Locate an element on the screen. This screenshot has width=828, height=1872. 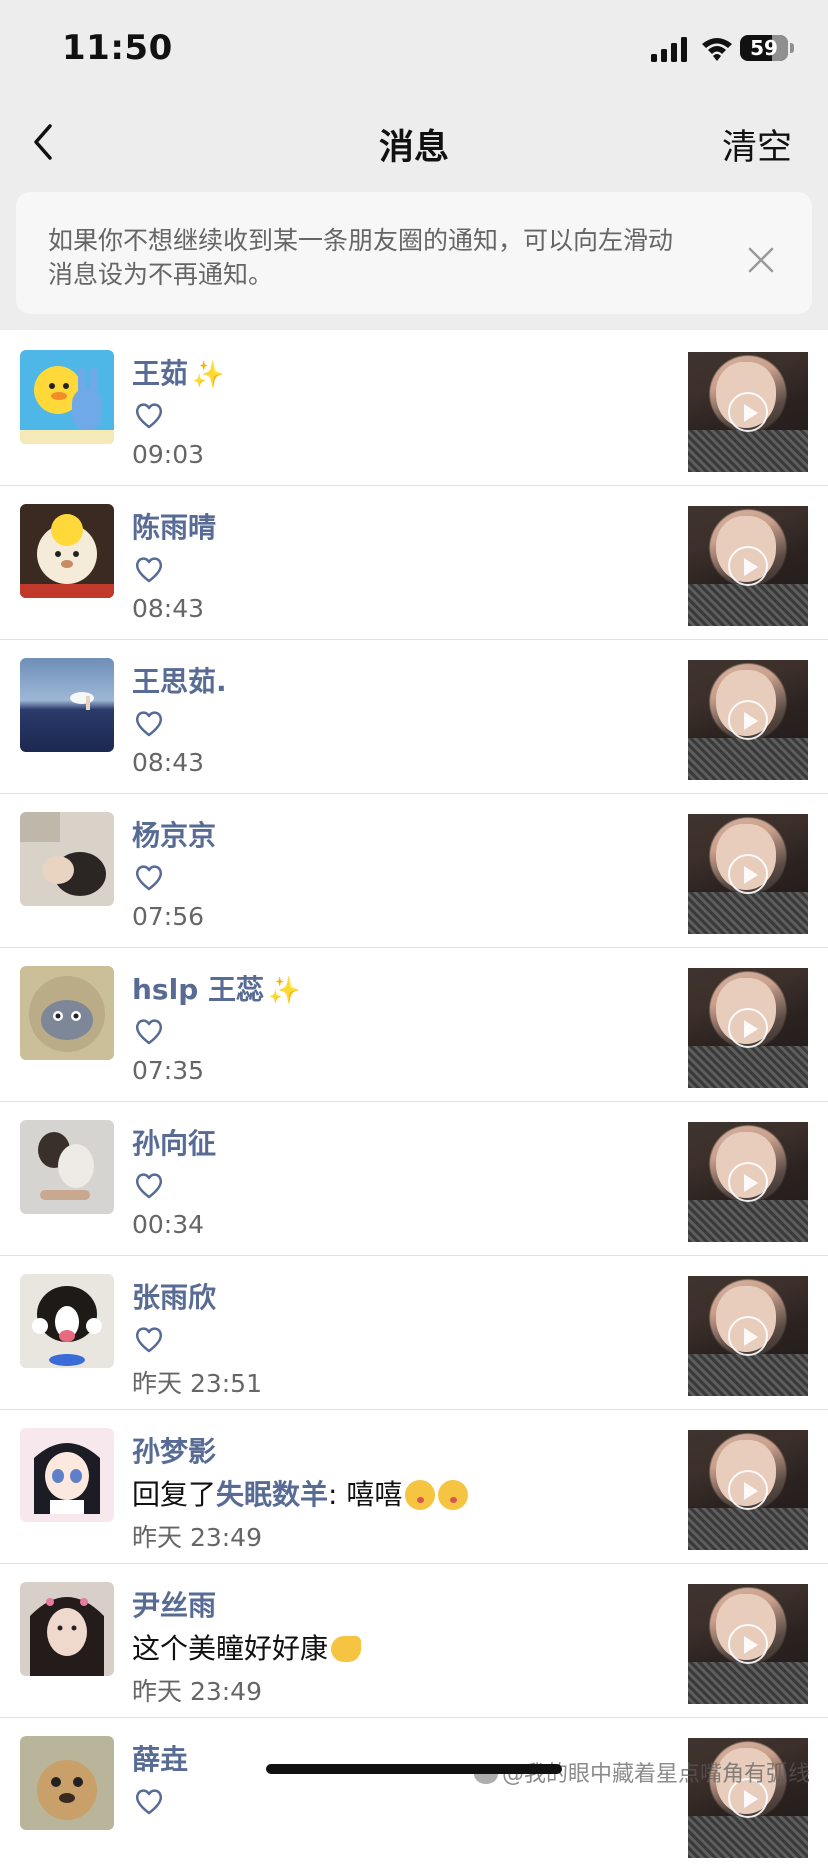
anime-girl-icon is located at coordinates (67, 1478).